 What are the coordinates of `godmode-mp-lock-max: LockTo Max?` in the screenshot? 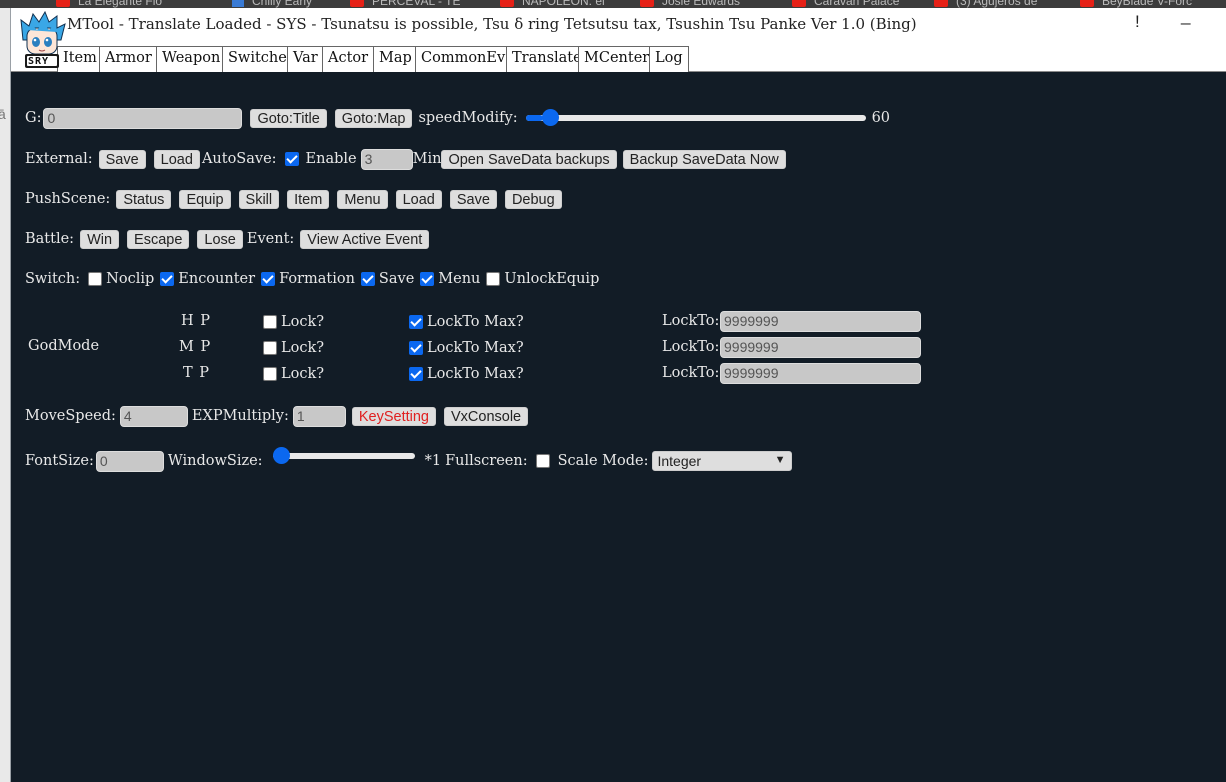 It's located at (466, 348).